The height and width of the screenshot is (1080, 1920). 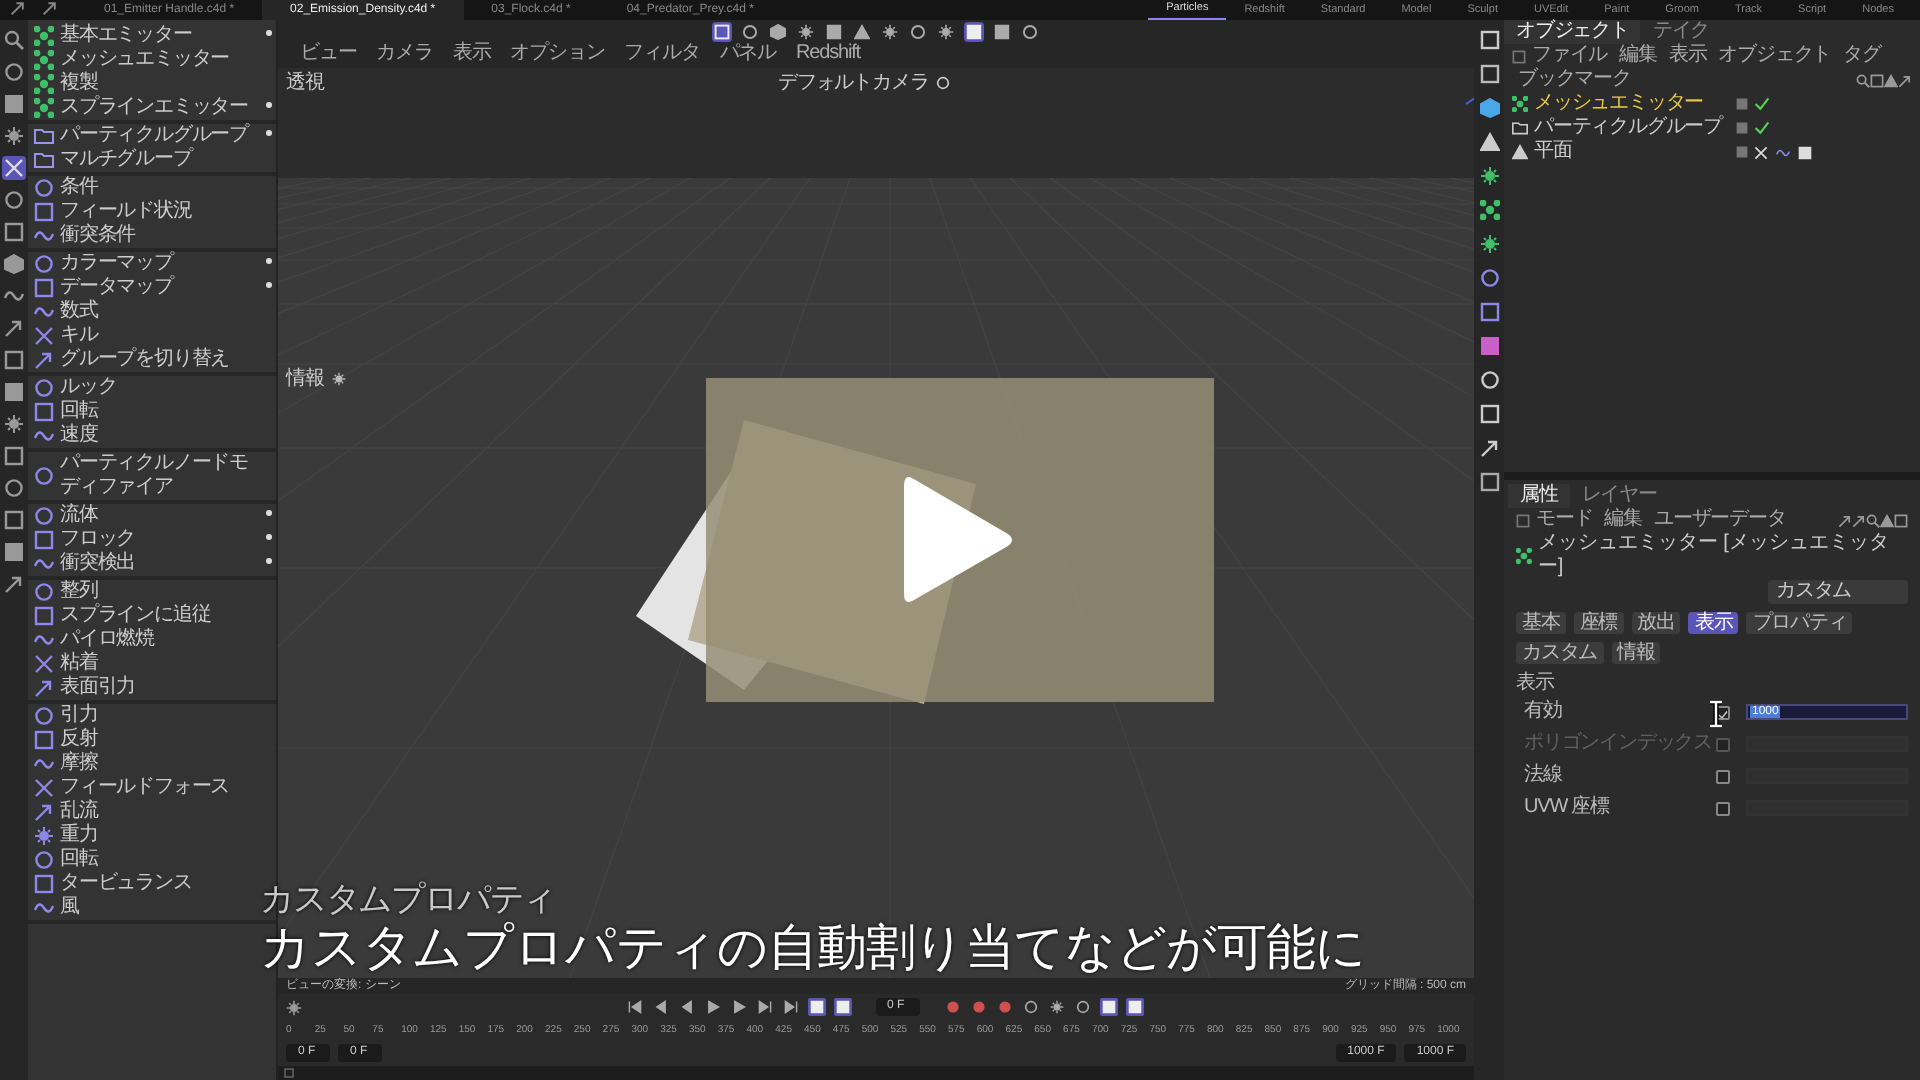 I want to click on menu-item: 衝突検出, so click(x=152, y=564).